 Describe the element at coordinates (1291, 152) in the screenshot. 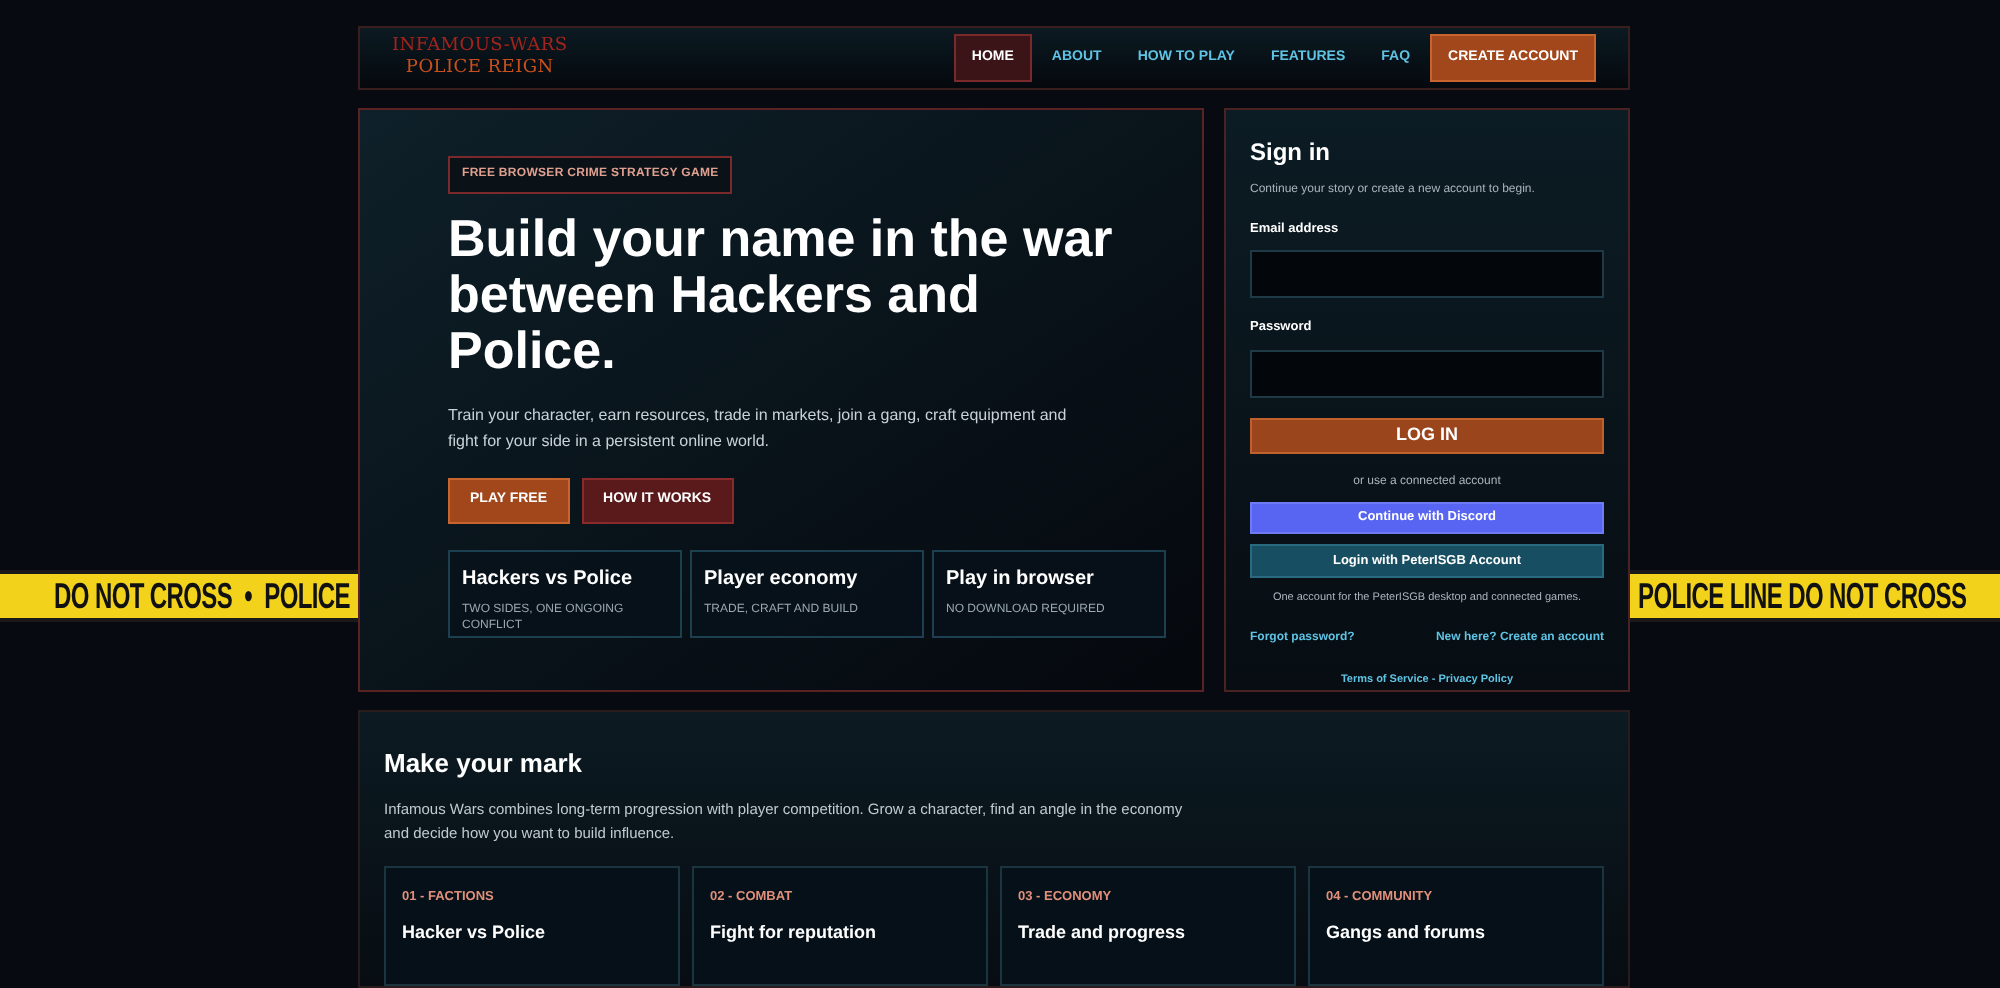

I see `sign-in-title: Sign in` at that location.